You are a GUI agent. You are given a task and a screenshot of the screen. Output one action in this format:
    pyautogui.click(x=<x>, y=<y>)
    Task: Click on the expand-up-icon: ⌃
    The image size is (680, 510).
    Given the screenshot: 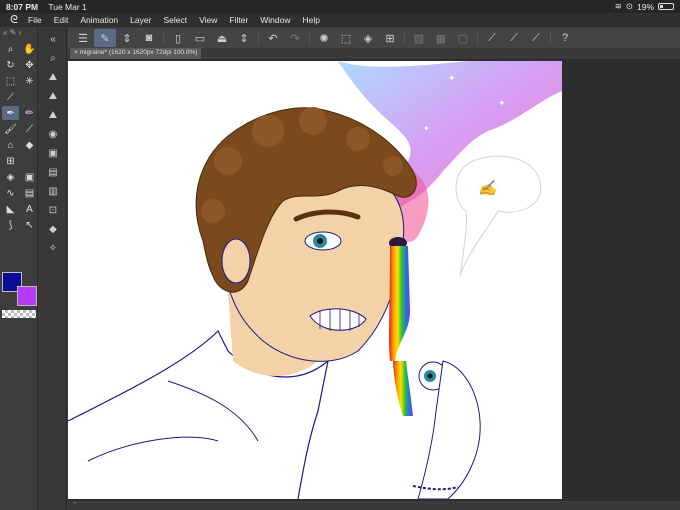 What is the action you would take?
    pyautogui.click(x=75, y=505)
    